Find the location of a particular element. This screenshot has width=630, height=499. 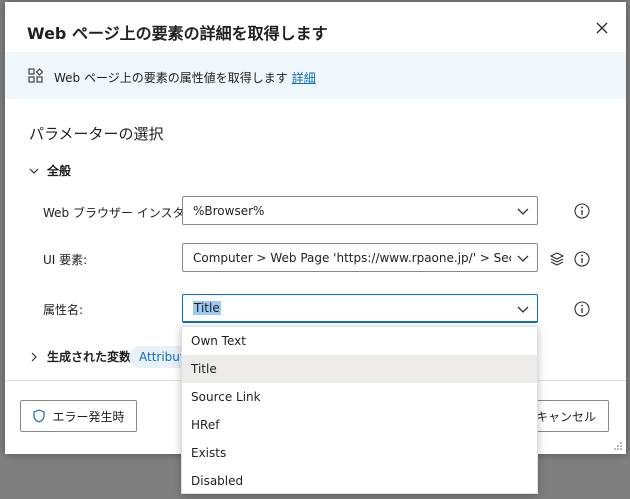

section-title: パラメーターの選択 is located at coordinates (96, 134).